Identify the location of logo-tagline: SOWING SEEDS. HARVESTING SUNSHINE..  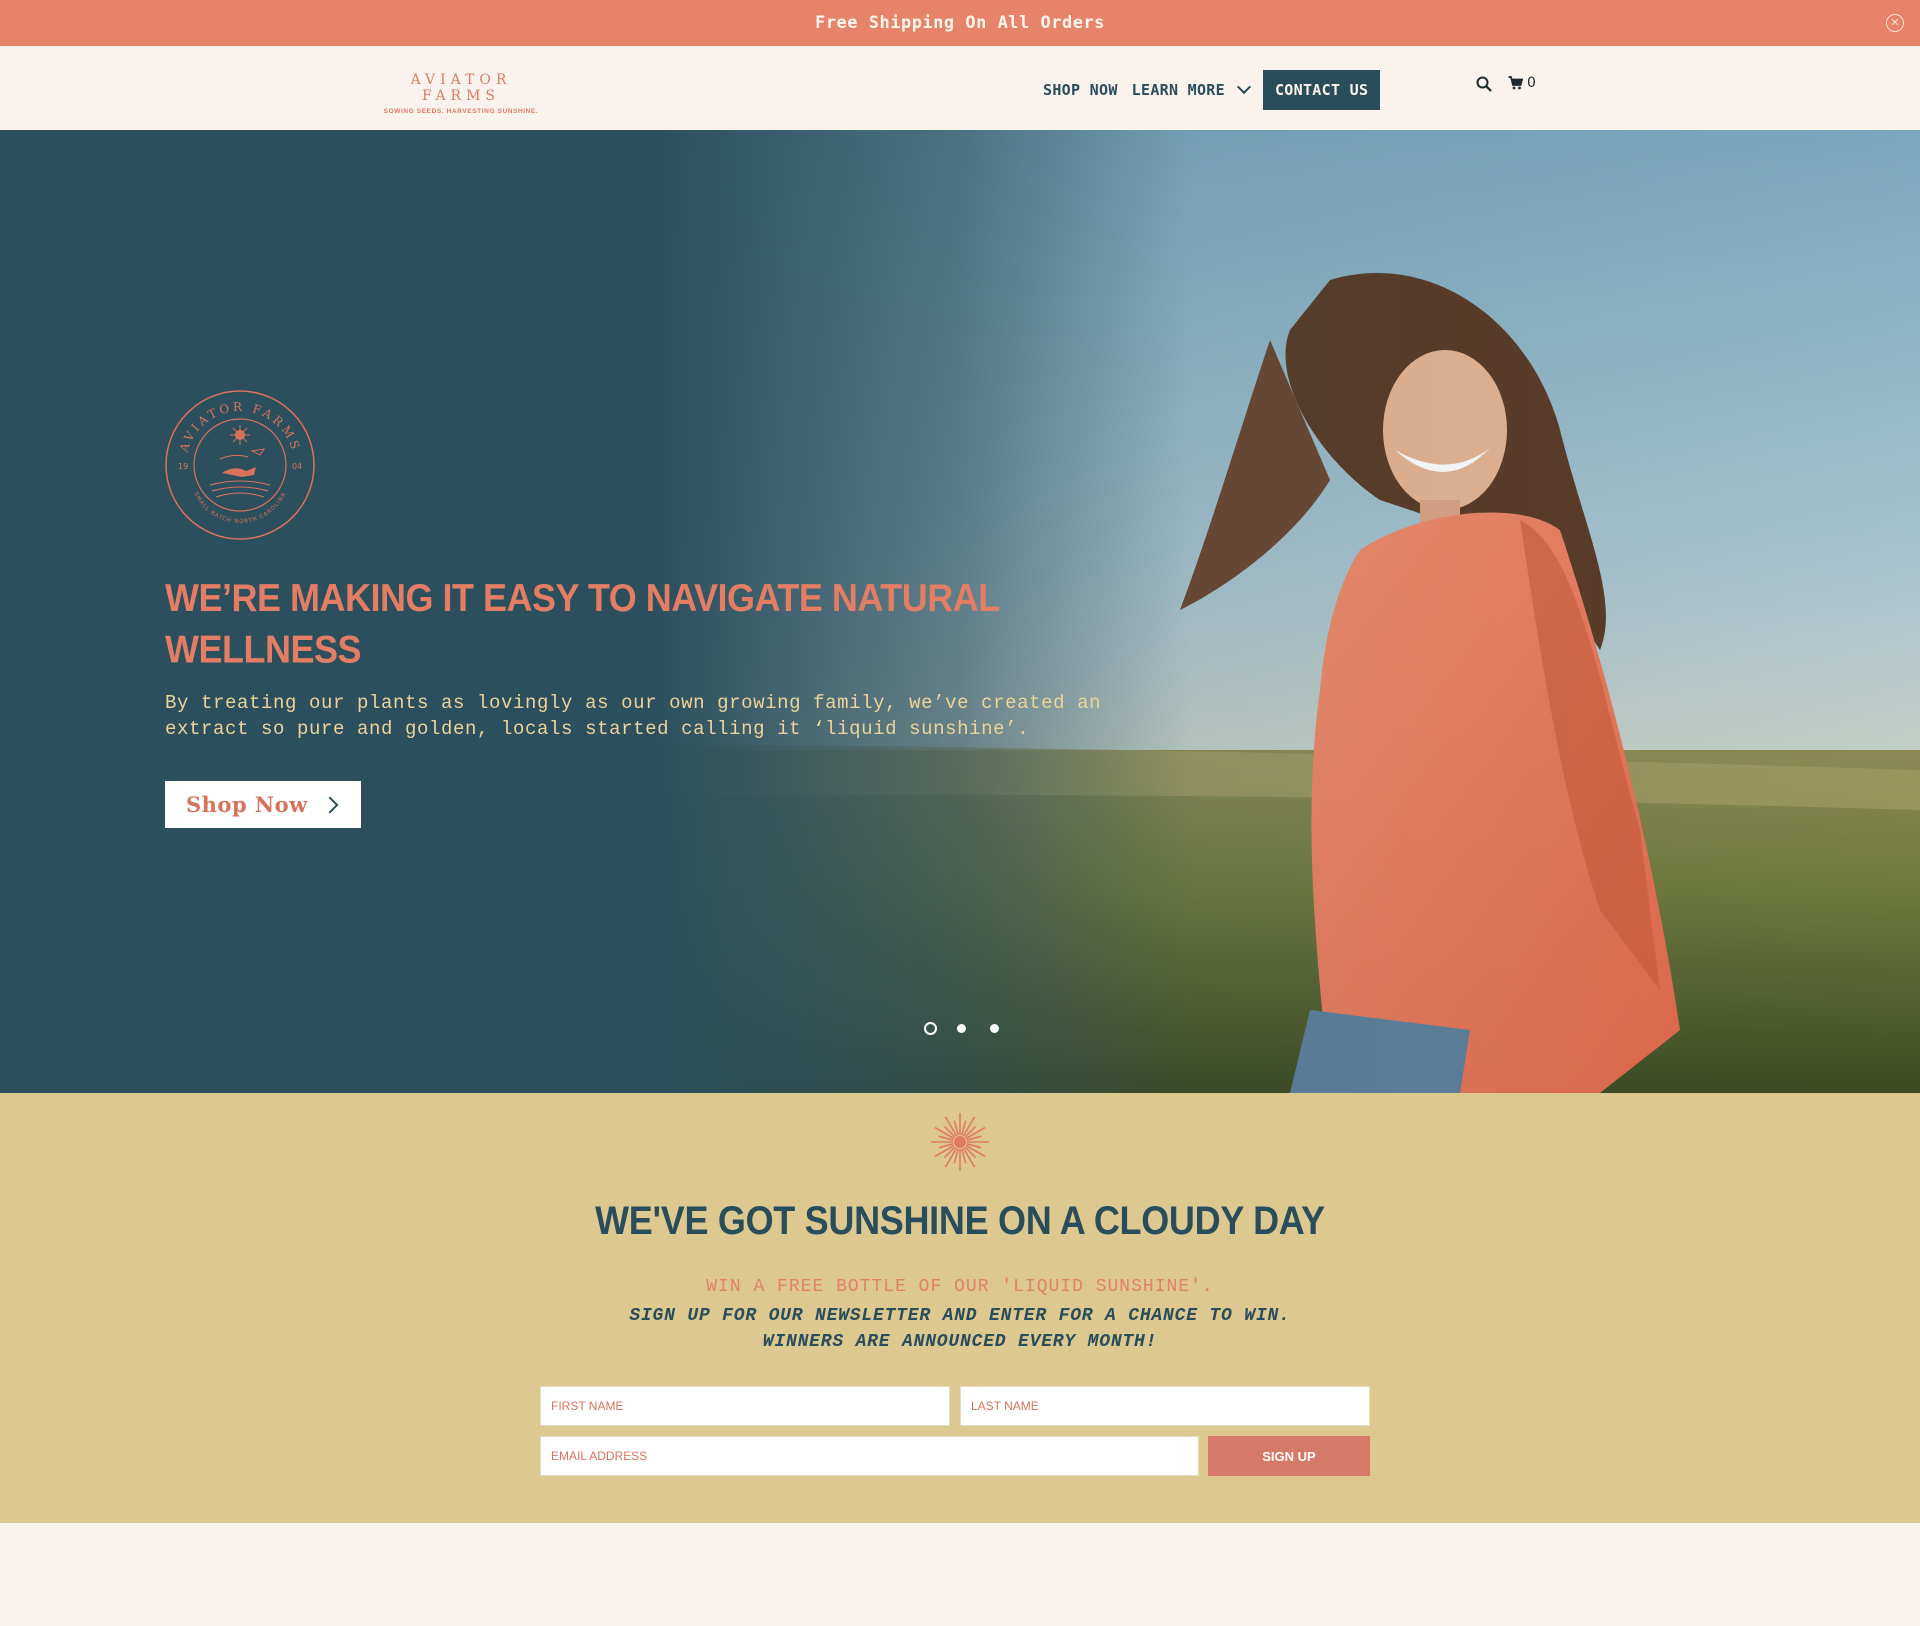
(461, 111).